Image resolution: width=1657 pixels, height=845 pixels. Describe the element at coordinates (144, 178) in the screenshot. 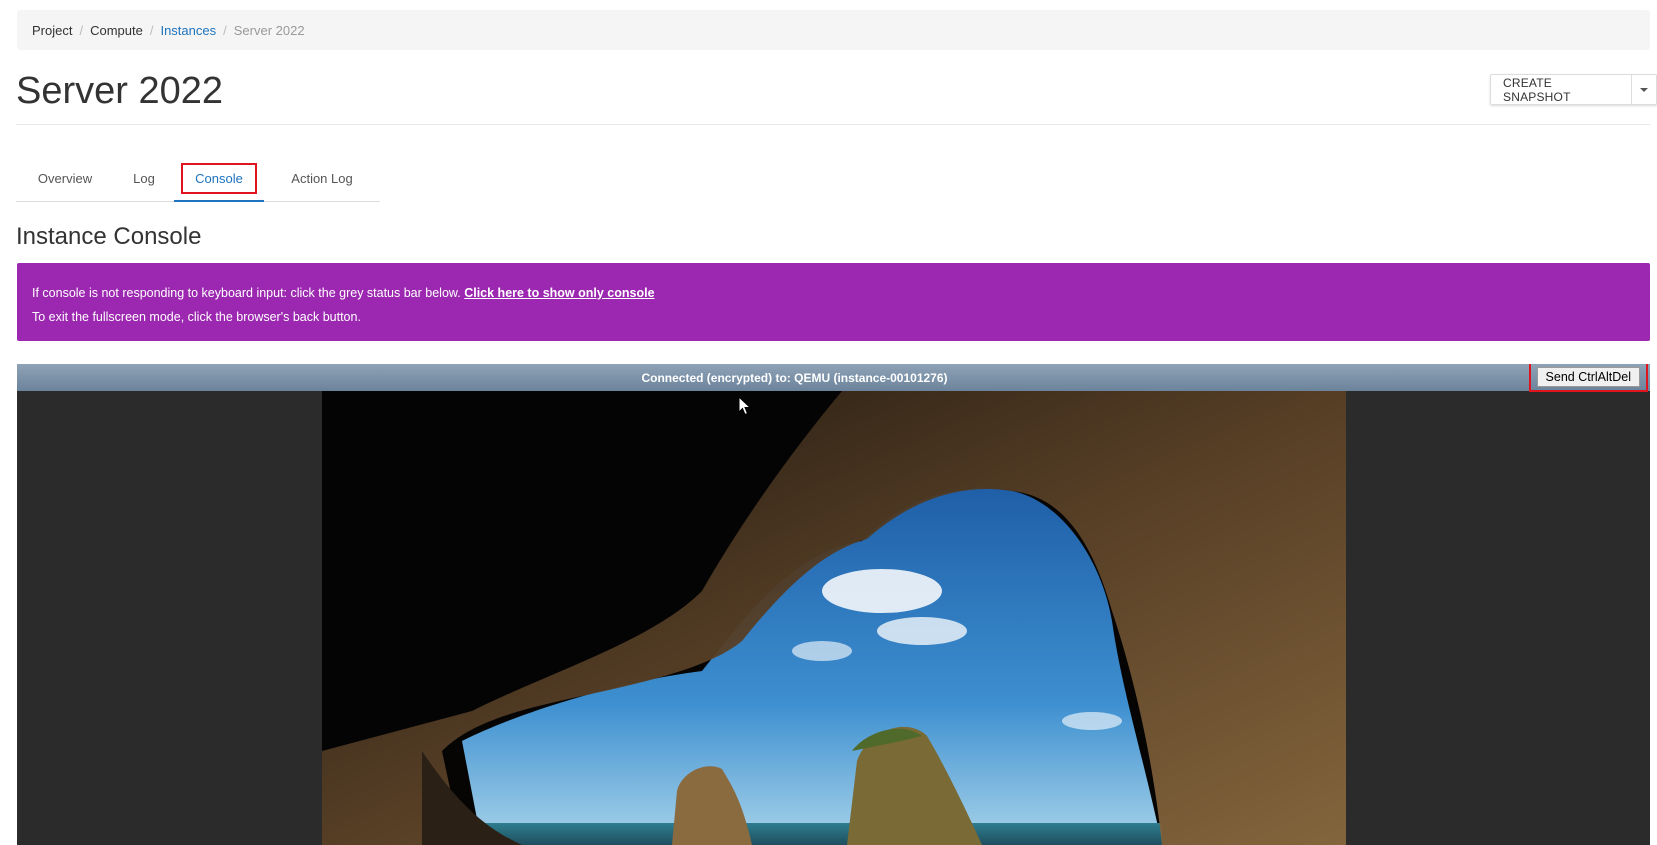

I see `tab-log: Log` at that location.